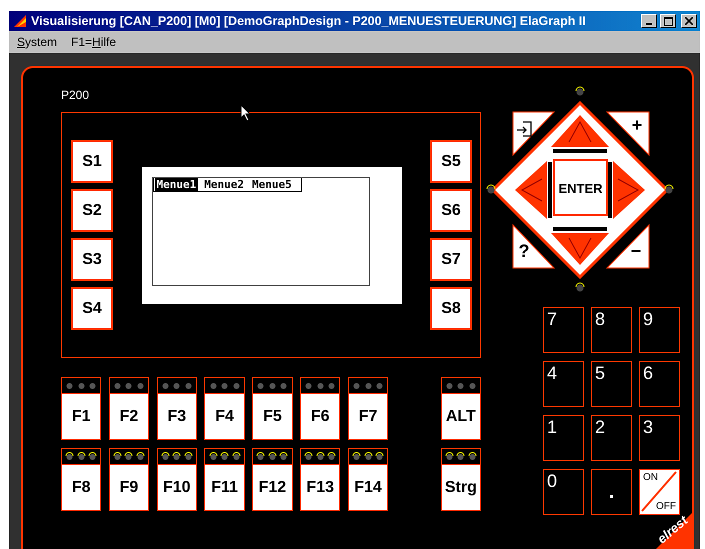  What do you see at coordinates (224, 416) in the screenshot?
I see `function-key: F4` at bounding box center [224, 416].